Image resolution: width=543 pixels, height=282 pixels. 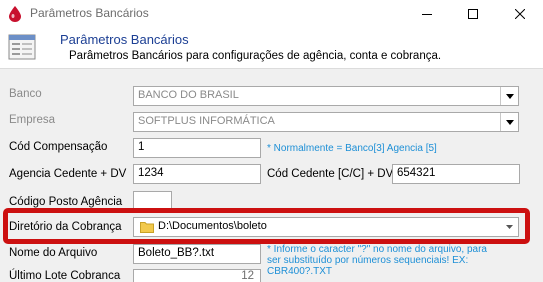 What do you see at coordinates (456, 174) in the screenshot?
I see `cod-cedente-input: 654321` at bounding box center [456, 174].